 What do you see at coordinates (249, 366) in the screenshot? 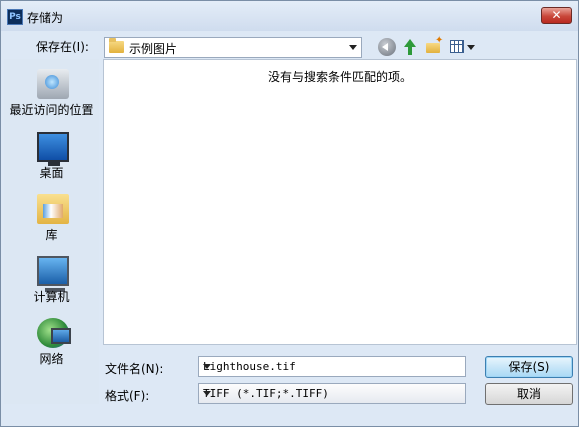
I see `filename-value: Lighthouse.tif` at bounding box center [249, 366].